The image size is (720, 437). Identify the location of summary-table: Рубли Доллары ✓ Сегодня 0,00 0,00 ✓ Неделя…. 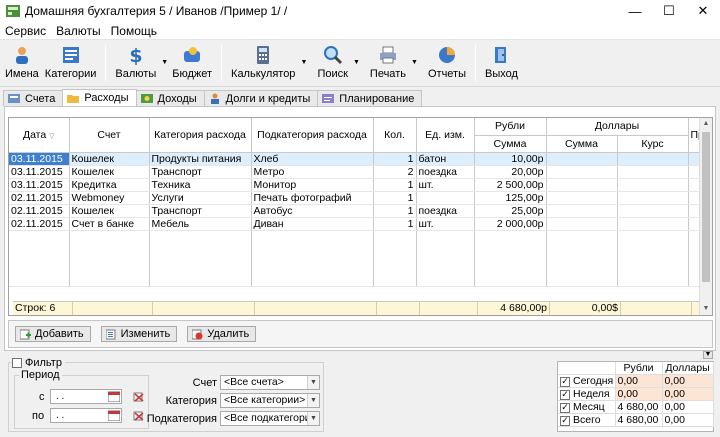
(635, 396).